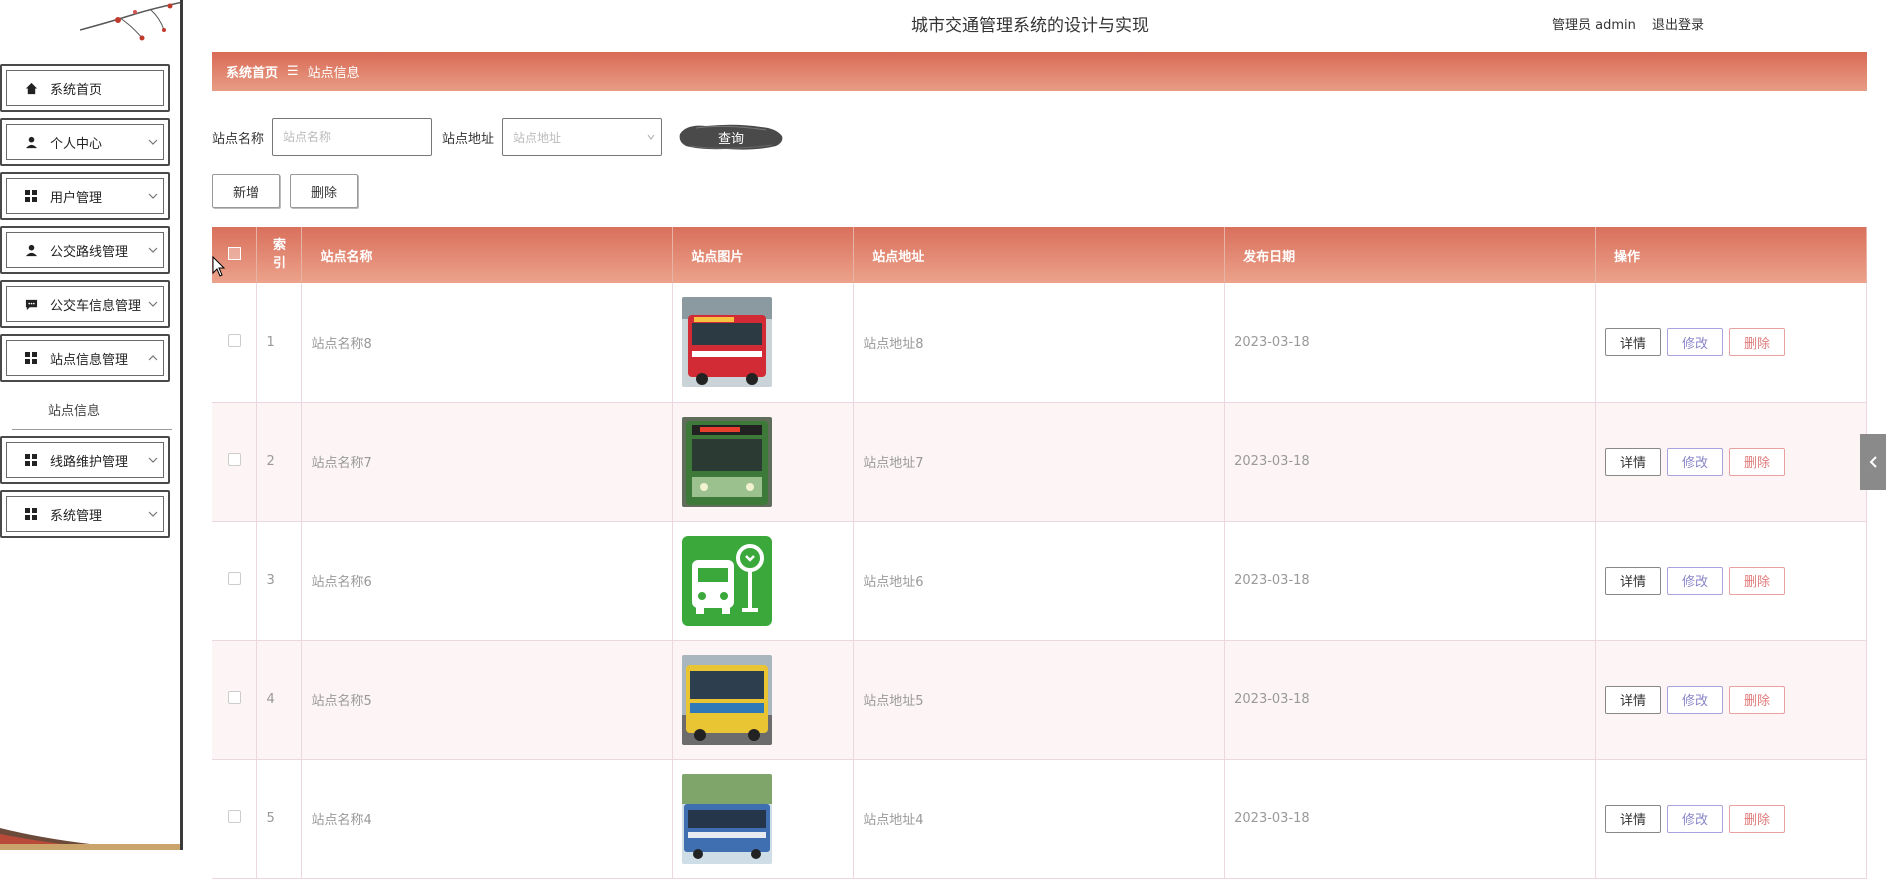  Describe the element at coordinates (727, 342) in the screenshot. I see `red-bus-photo` at that location.